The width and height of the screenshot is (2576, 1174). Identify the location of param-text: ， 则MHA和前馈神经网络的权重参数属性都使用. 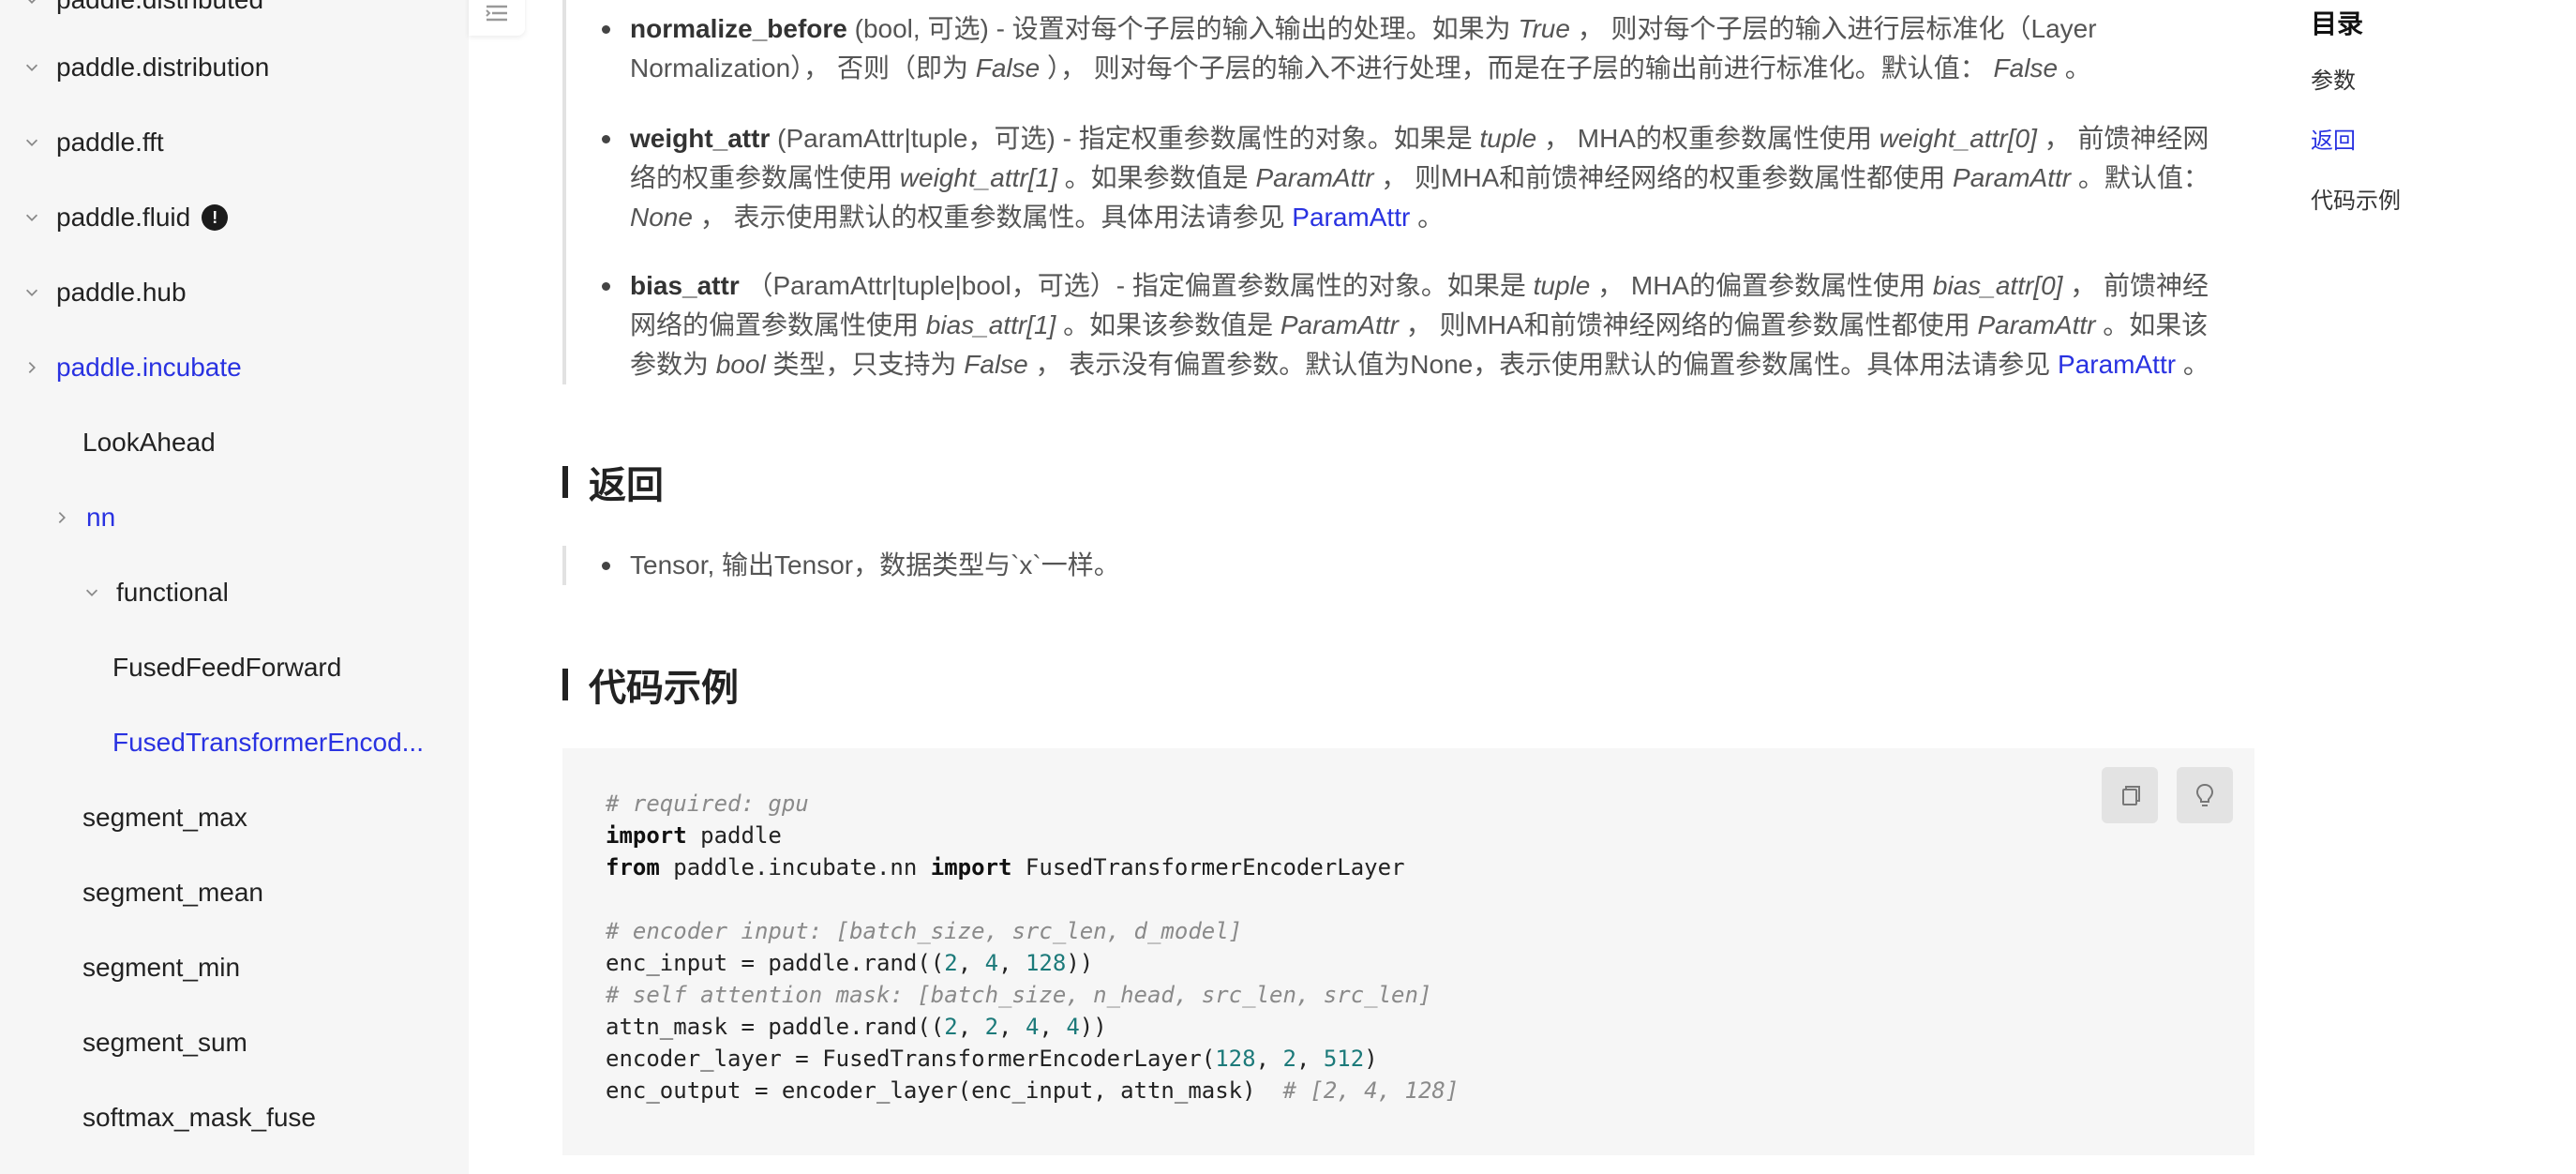
(1663, 177).